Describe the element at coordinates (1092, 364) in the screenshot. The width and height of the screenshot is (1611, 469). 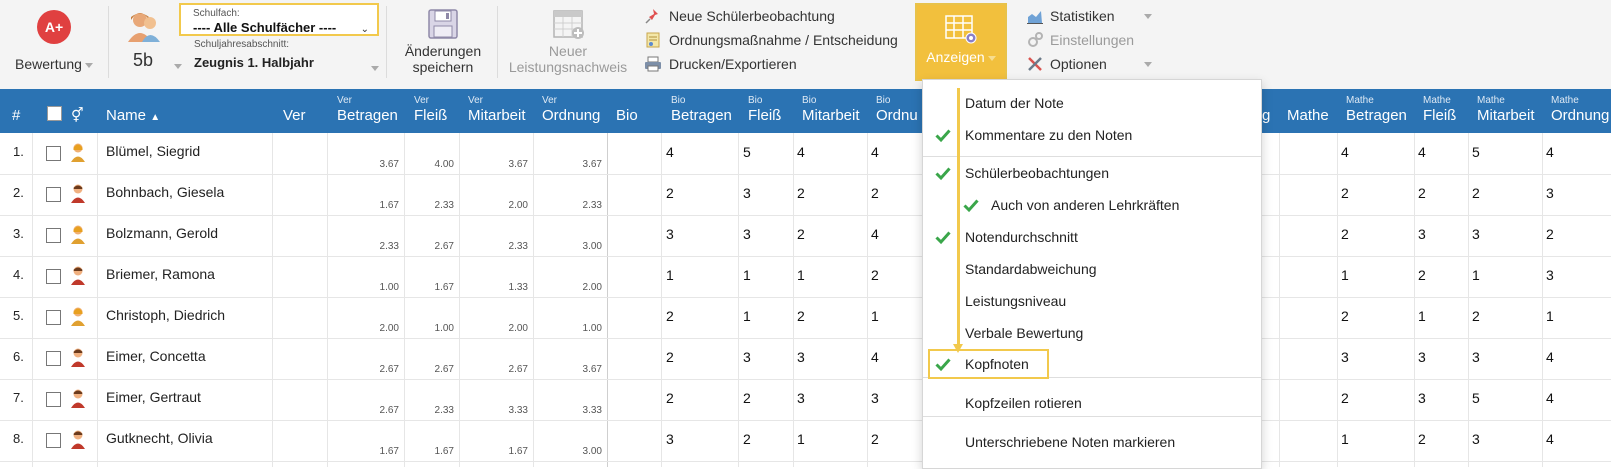
I see `dropdown-item: Kopfnoten` at that location.